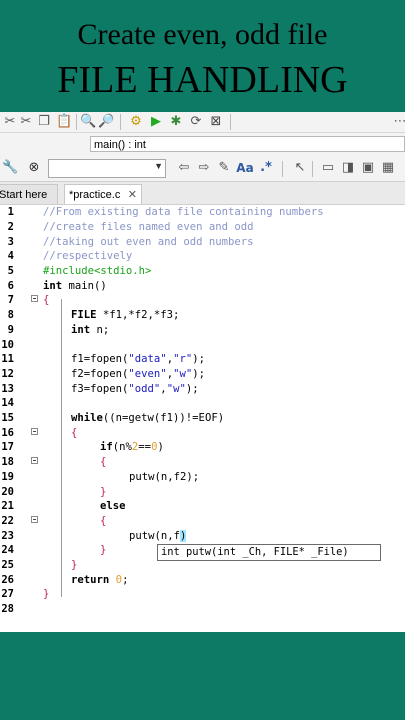  I want to click on cursor-icon: ↖, so click(300, 168).